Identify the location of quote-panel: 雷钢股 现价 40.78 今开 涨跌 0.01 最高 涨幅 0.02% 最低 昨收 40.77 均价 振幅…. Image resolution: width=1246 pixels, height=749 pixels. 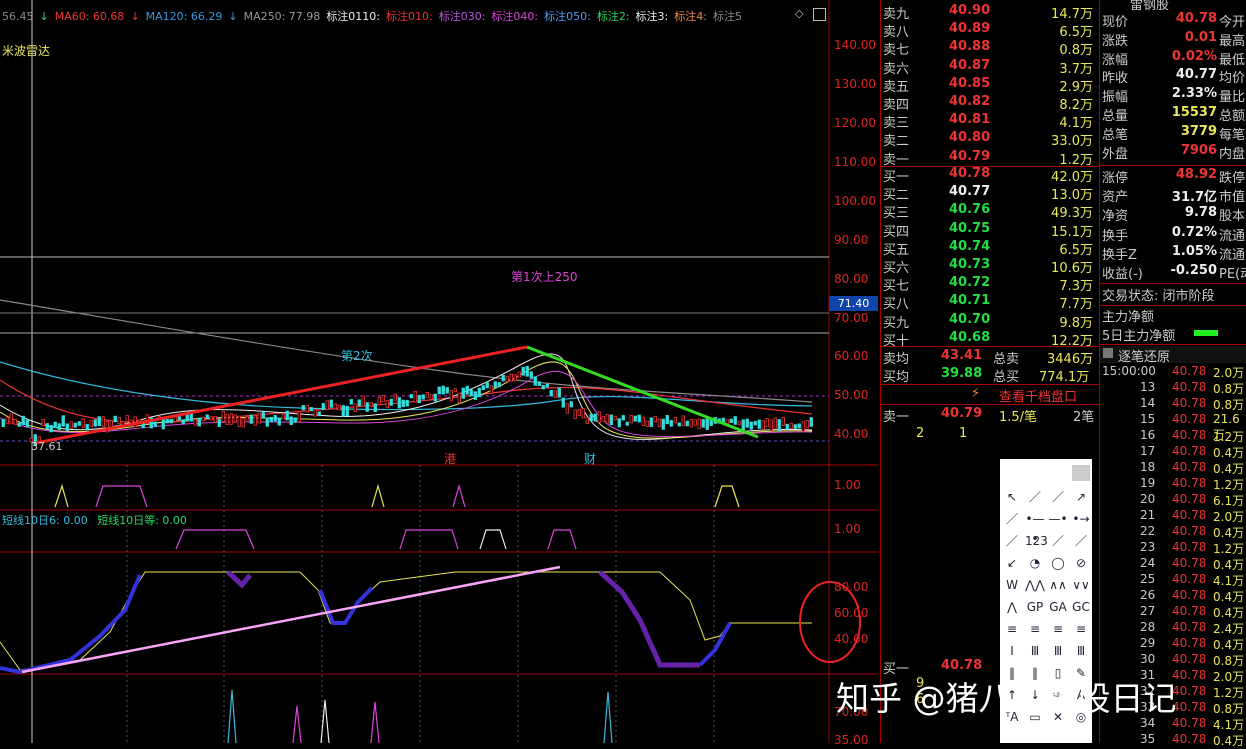
(1172, 374).